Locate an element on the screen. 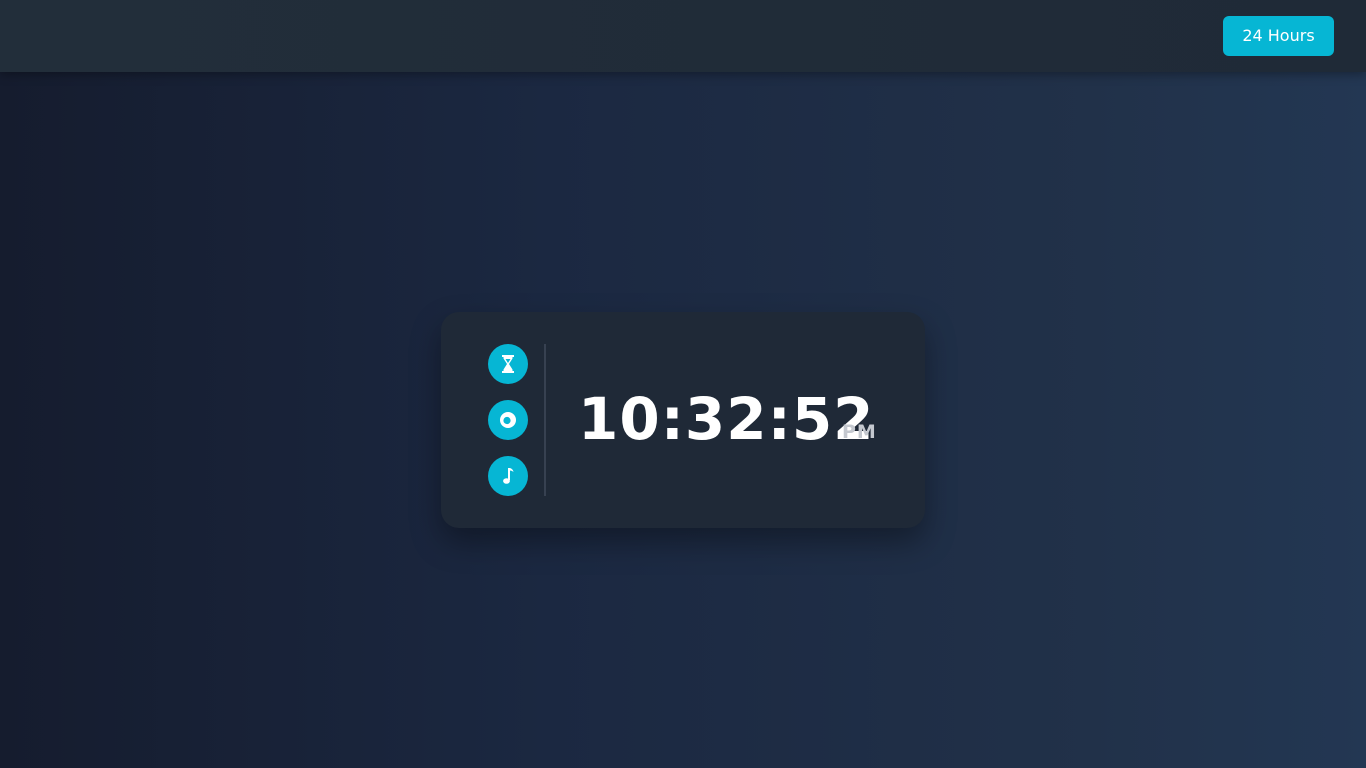  music-note-icon is located at coordinates (508, 476).